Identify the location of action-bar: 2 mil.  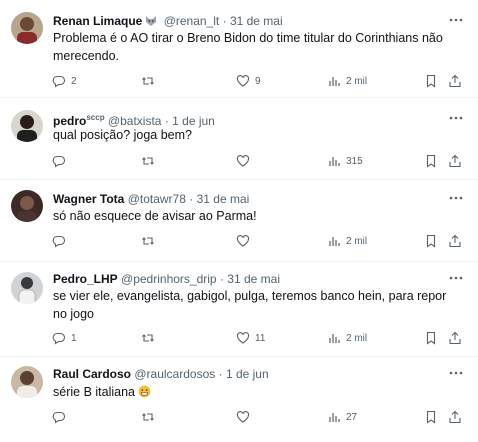
(239, 241).